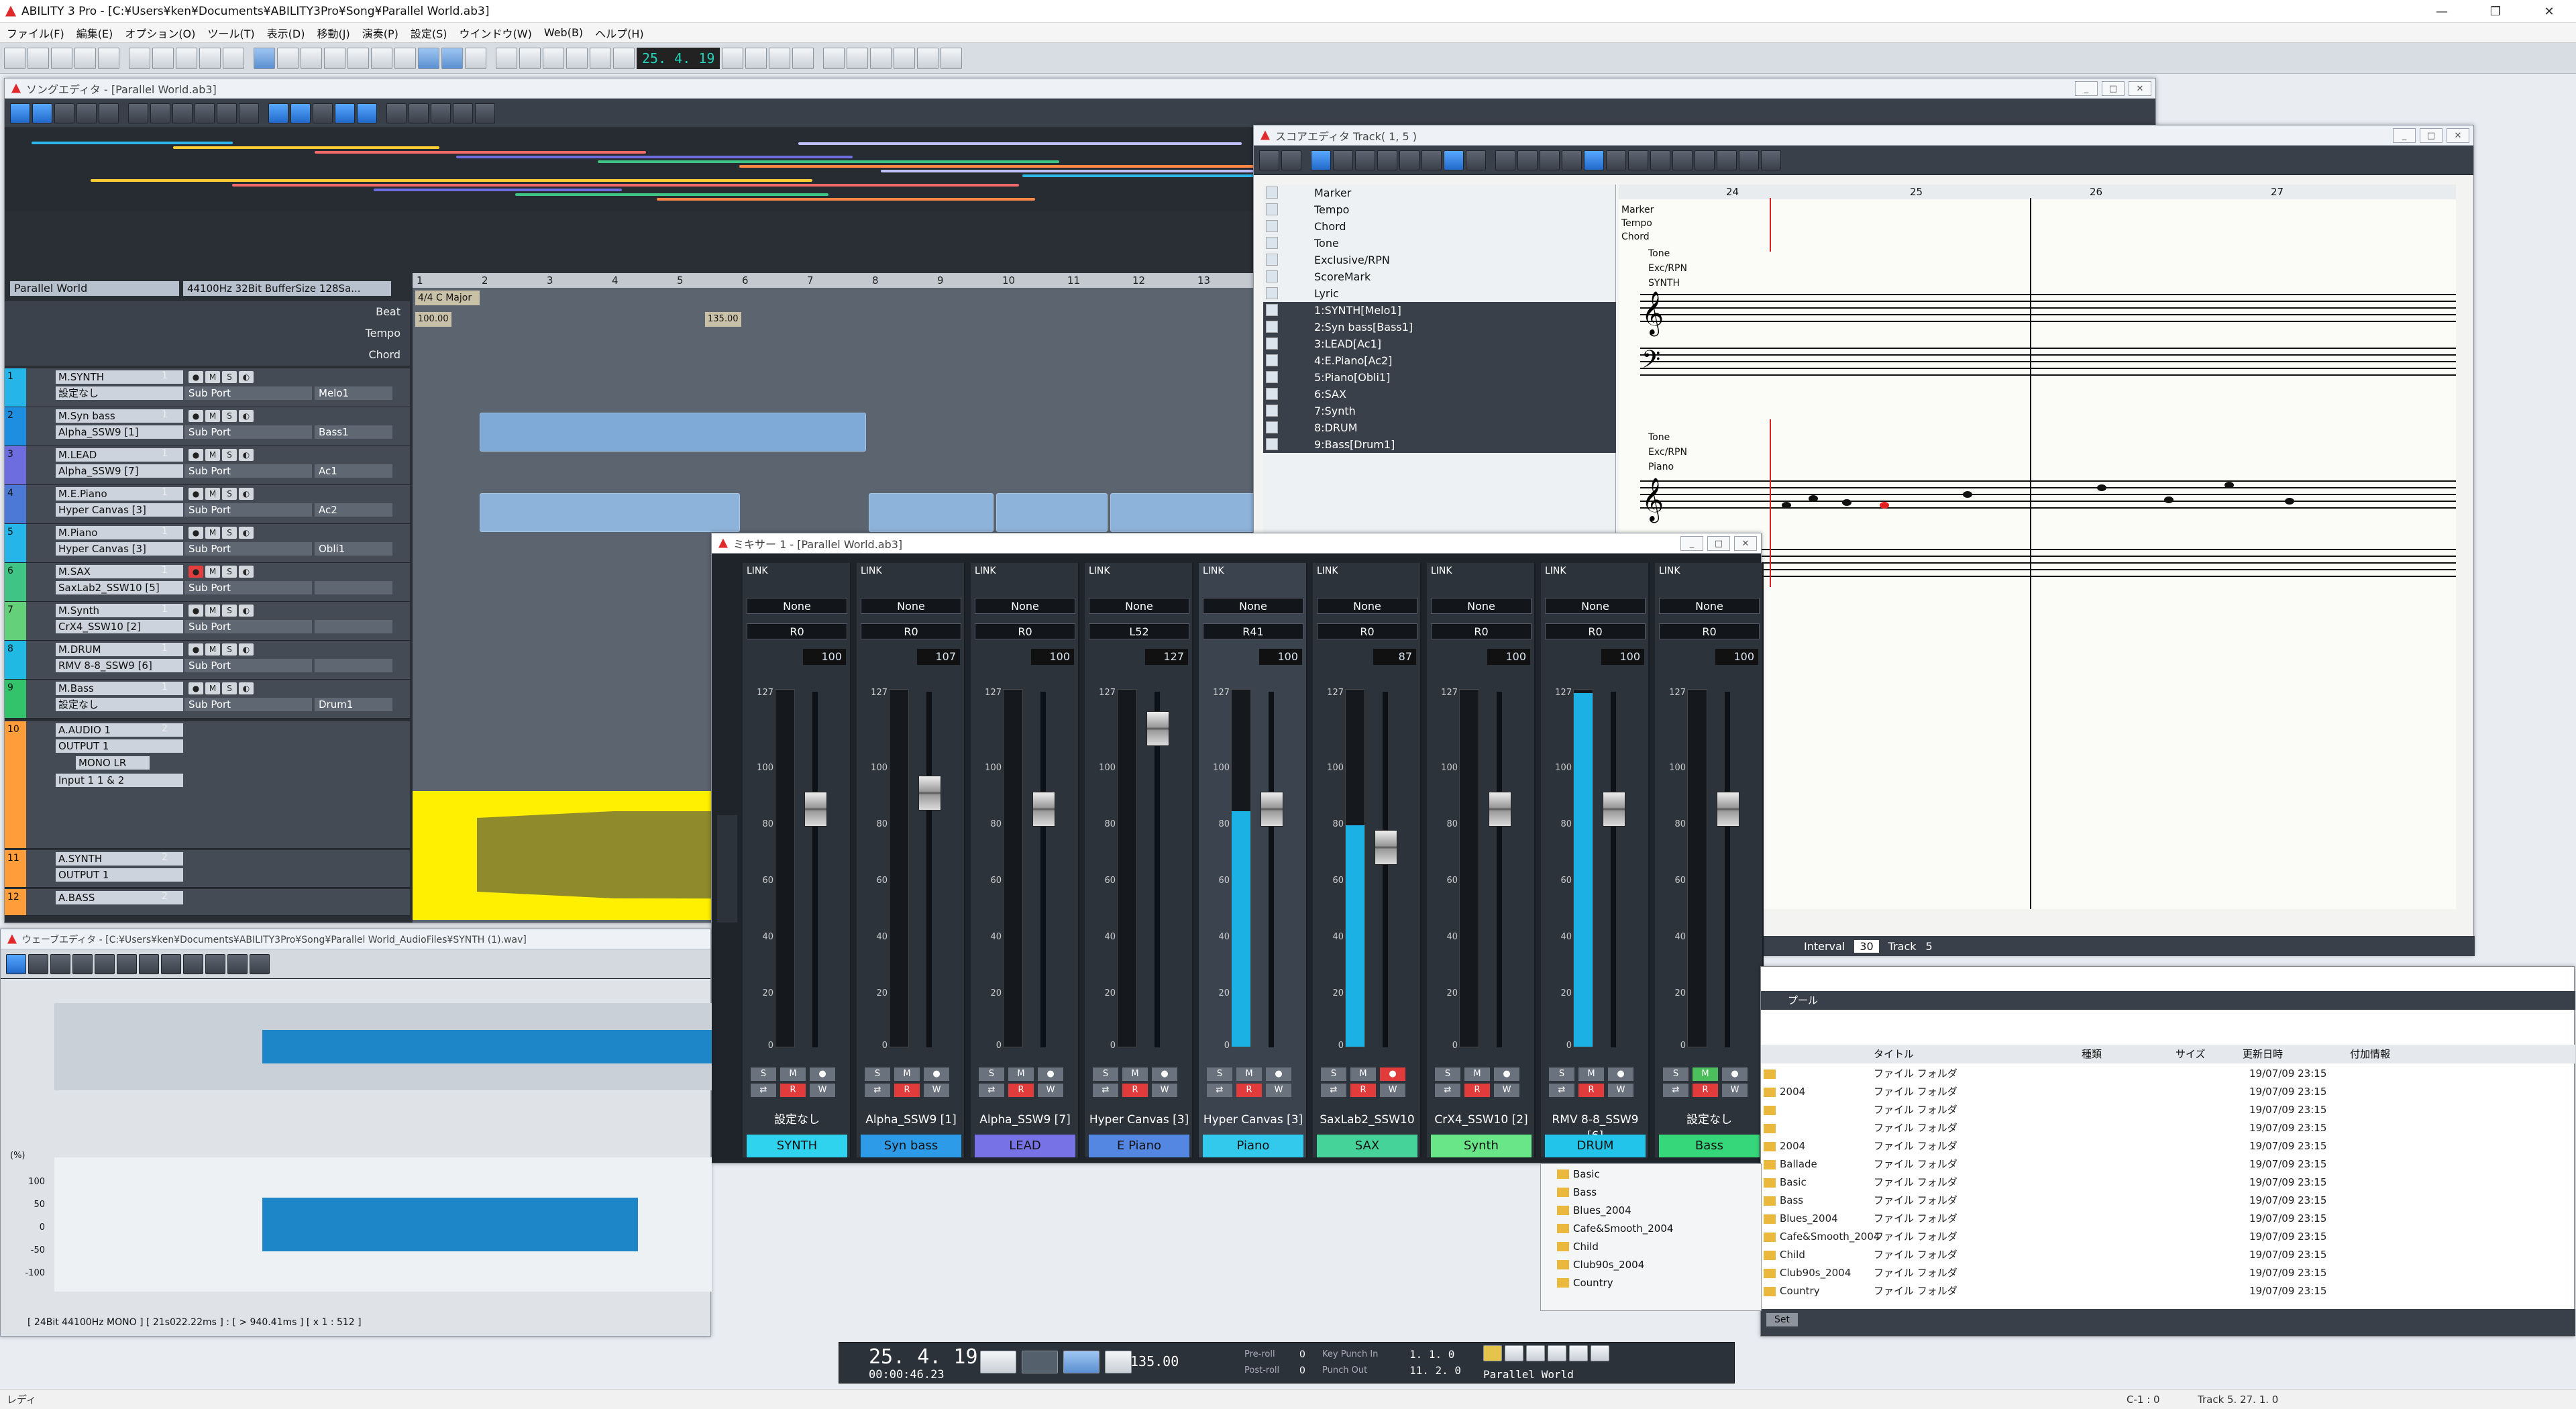 The width and height of the screenshot is (2576, 1409). What do you see at coordinates (182, 113) in the screenshot?
I see `cut-icon` at bounding box center [182, 113].